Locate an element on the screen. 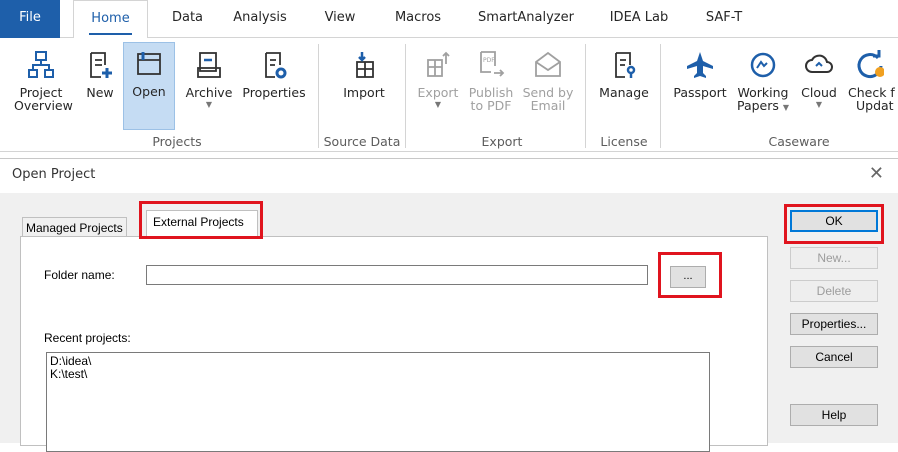  properties-ribbon-label: Properties is located at coordinates (274, 92).